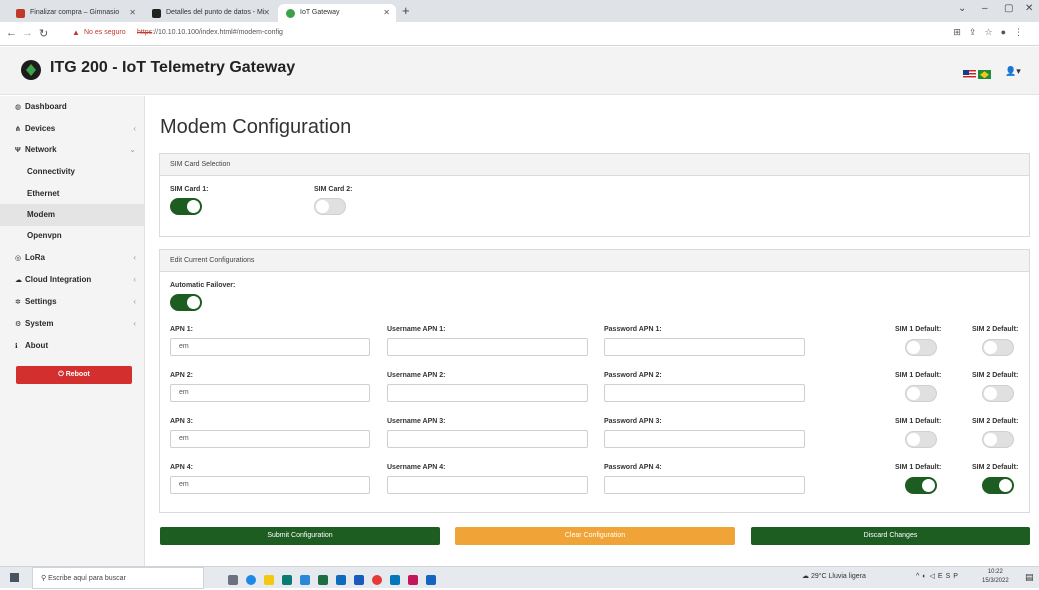  What do you see at coordinates (72, 236) in the screenshot?
I see `sidebar-item-openvpn: Openvpn` at bounding box center [72, 236].